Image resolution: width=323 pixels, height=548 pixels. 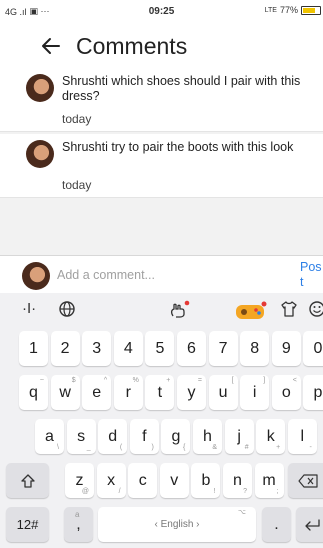 I want to click on key-label: u, so click(x=223, y=392).